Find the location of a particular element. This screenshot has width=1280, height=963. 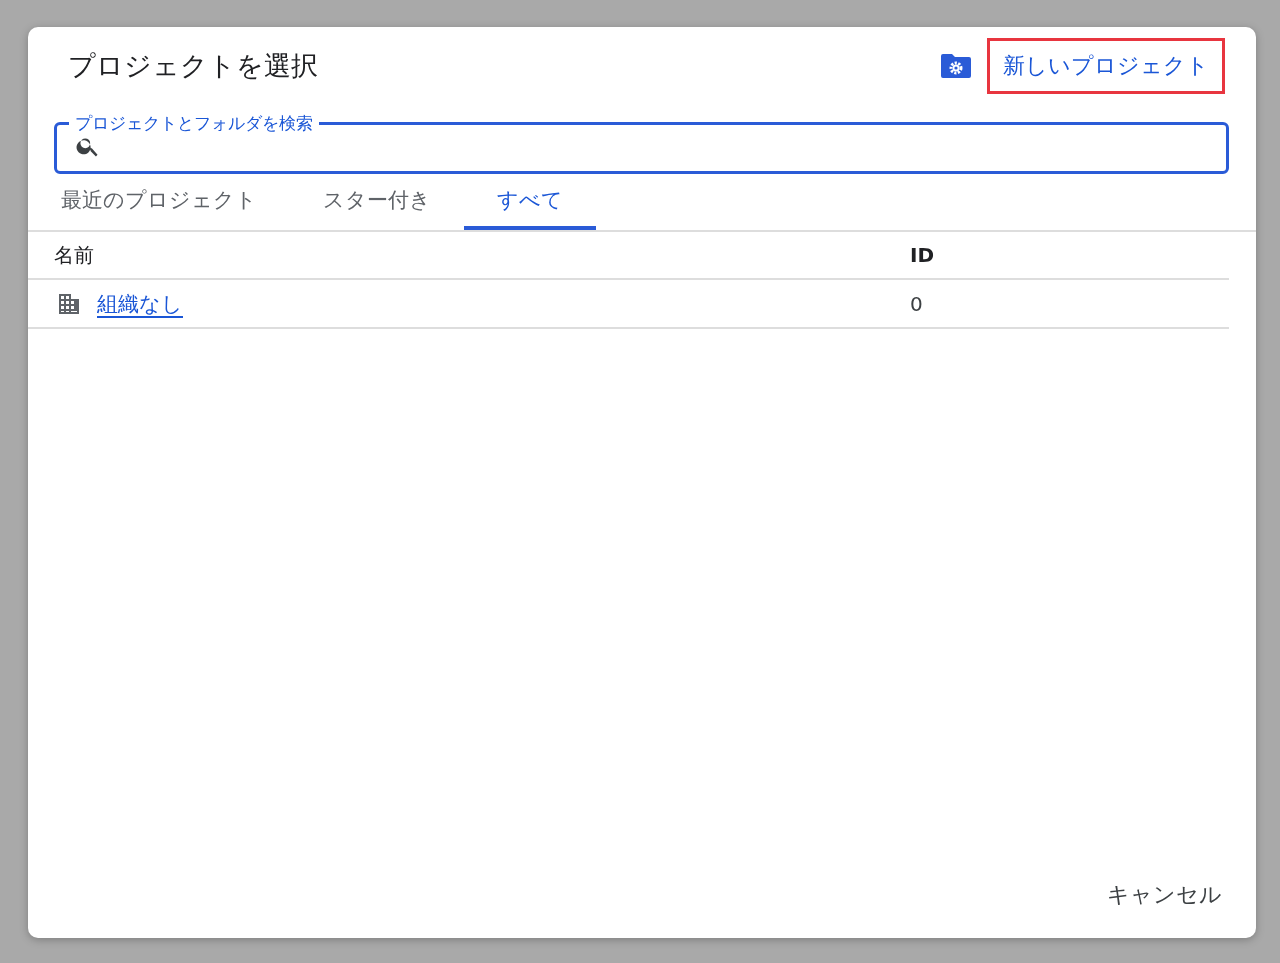

folder-gear-icon is located at coordinates (956, 66).